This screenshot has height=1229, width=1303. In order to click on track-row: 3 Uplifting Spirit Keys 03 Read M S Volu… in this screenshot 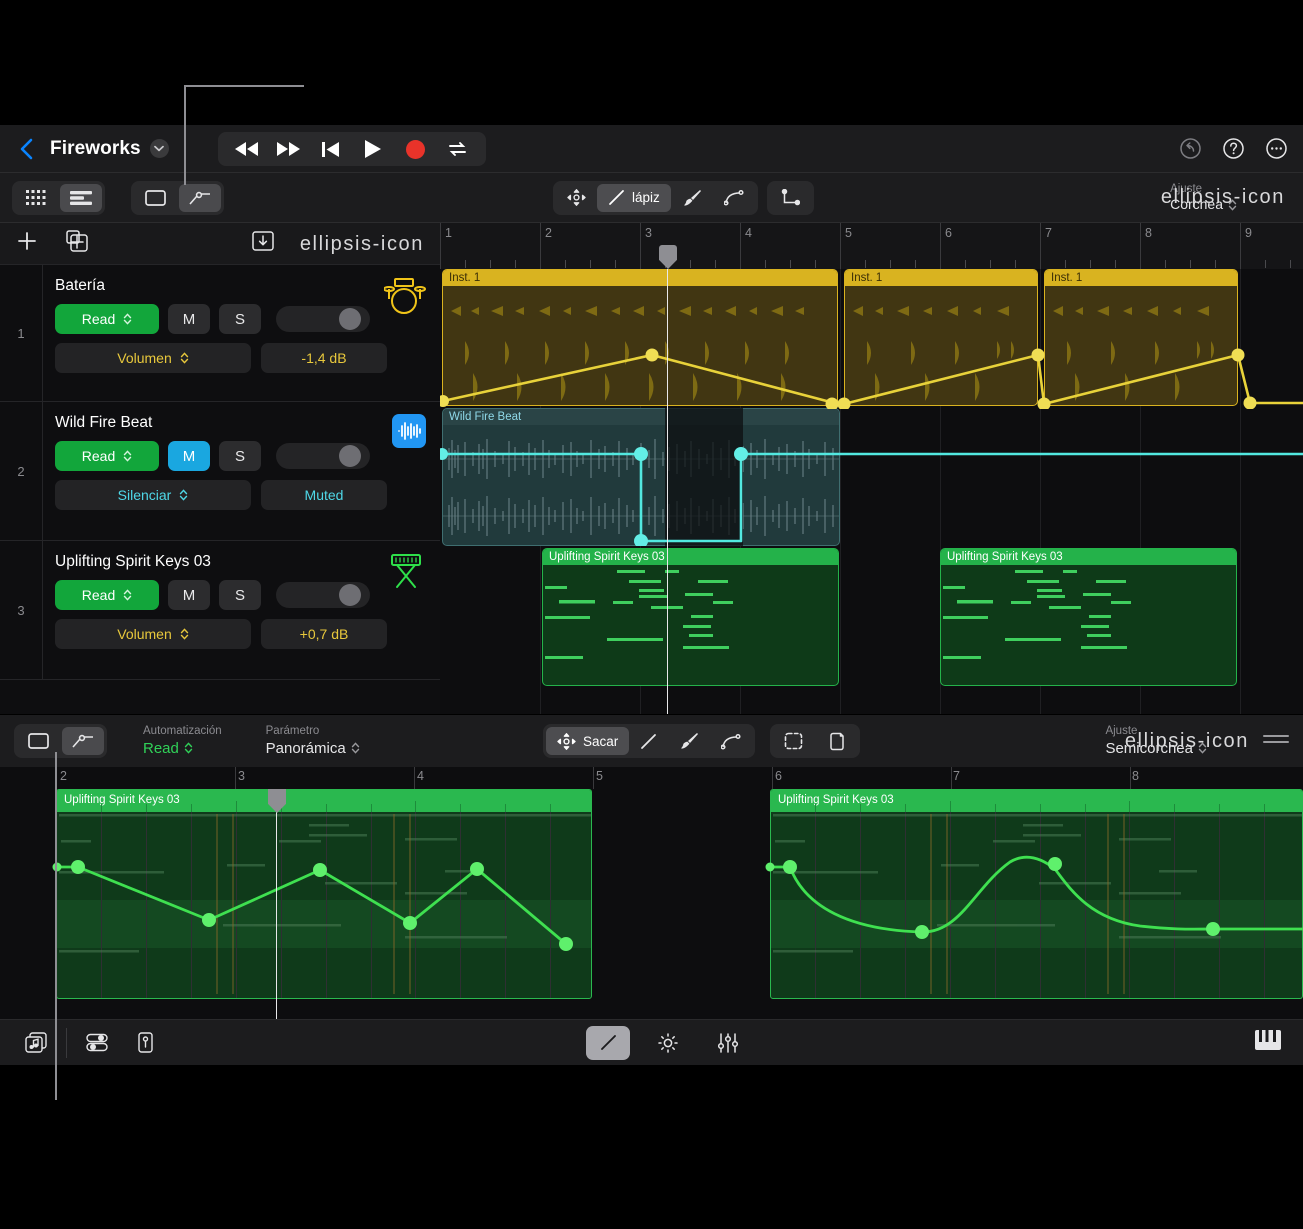, I will do `click(220, 610)`.